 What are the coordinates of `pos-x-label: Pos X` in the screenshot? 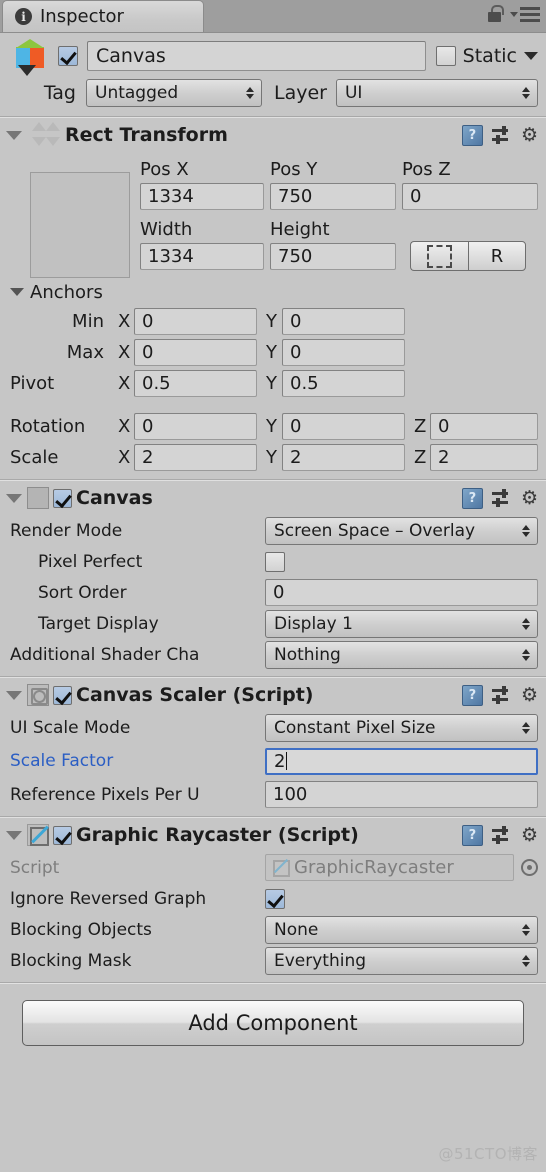 It's located at (164, 169).